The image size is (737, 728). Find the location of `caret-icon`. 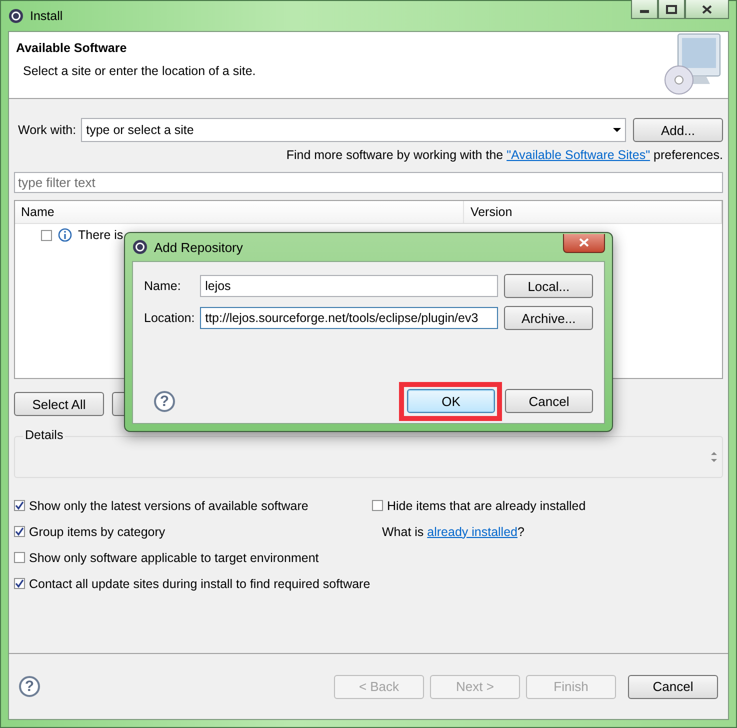

caret-icon is located at coordinates (617, 130).